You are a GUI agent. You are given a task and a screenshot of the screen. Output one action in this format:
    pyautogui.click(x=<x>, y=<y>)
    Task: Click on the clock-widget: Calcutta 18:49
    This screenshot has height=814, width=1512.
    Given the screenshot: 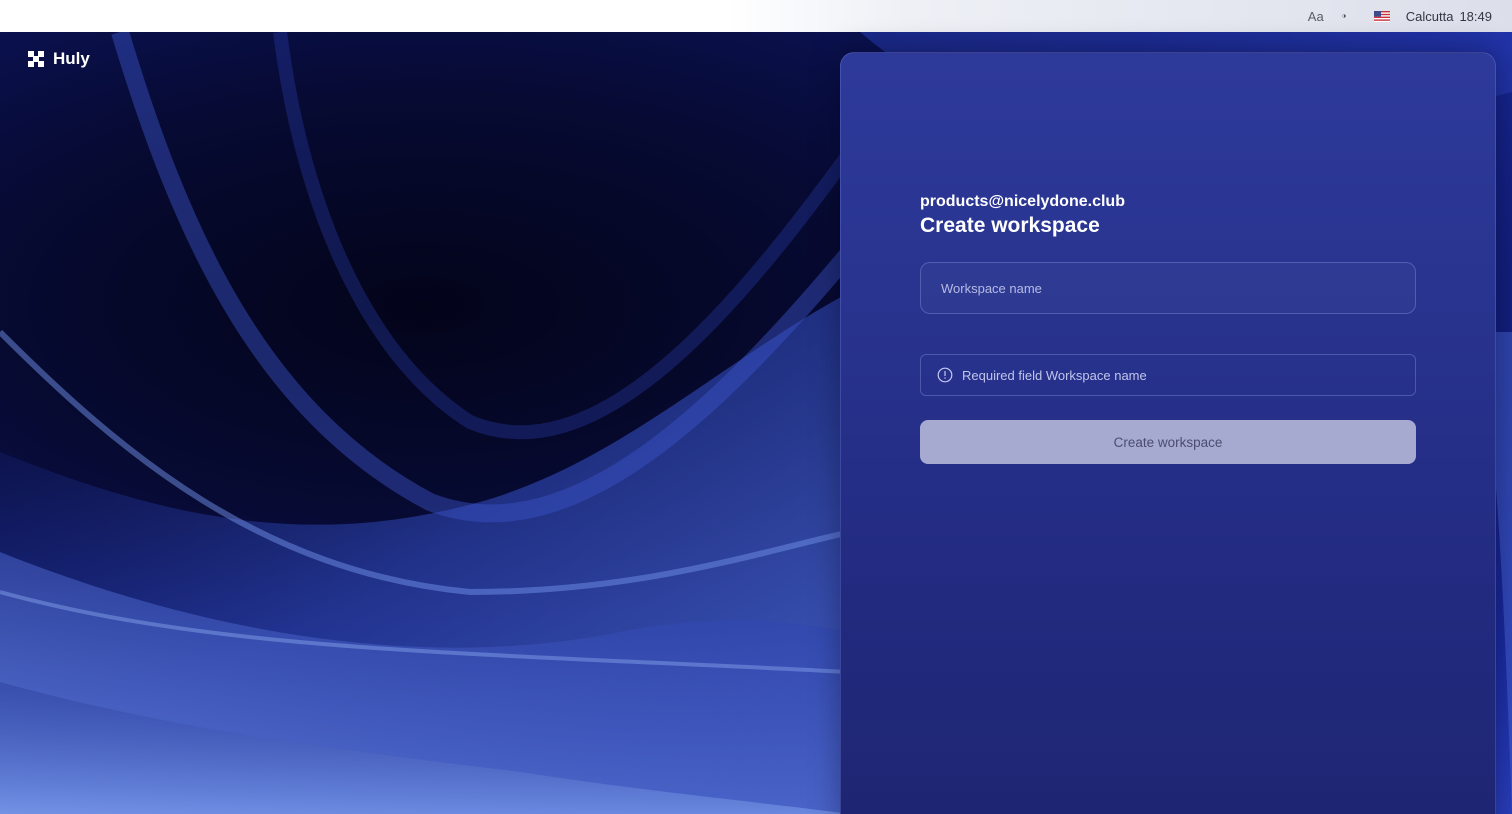 What is the action you would take?
    pyautogui.click(x=1449, y=16)
    